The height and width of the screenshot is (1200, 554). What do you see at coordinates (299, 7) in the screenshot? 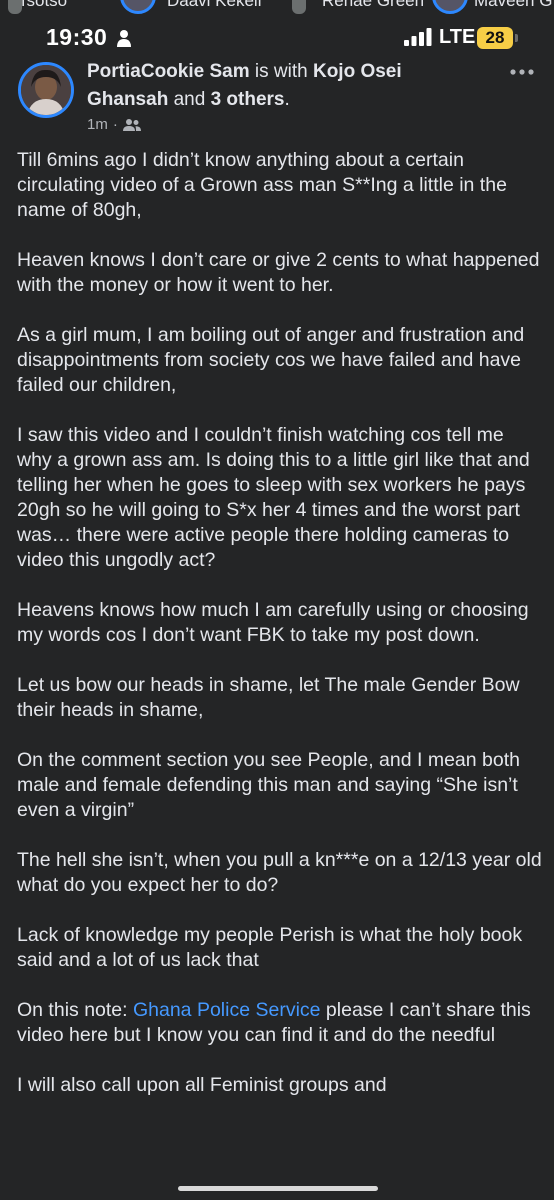
I see `story-thumbnail` at bounding box center [299, 7].